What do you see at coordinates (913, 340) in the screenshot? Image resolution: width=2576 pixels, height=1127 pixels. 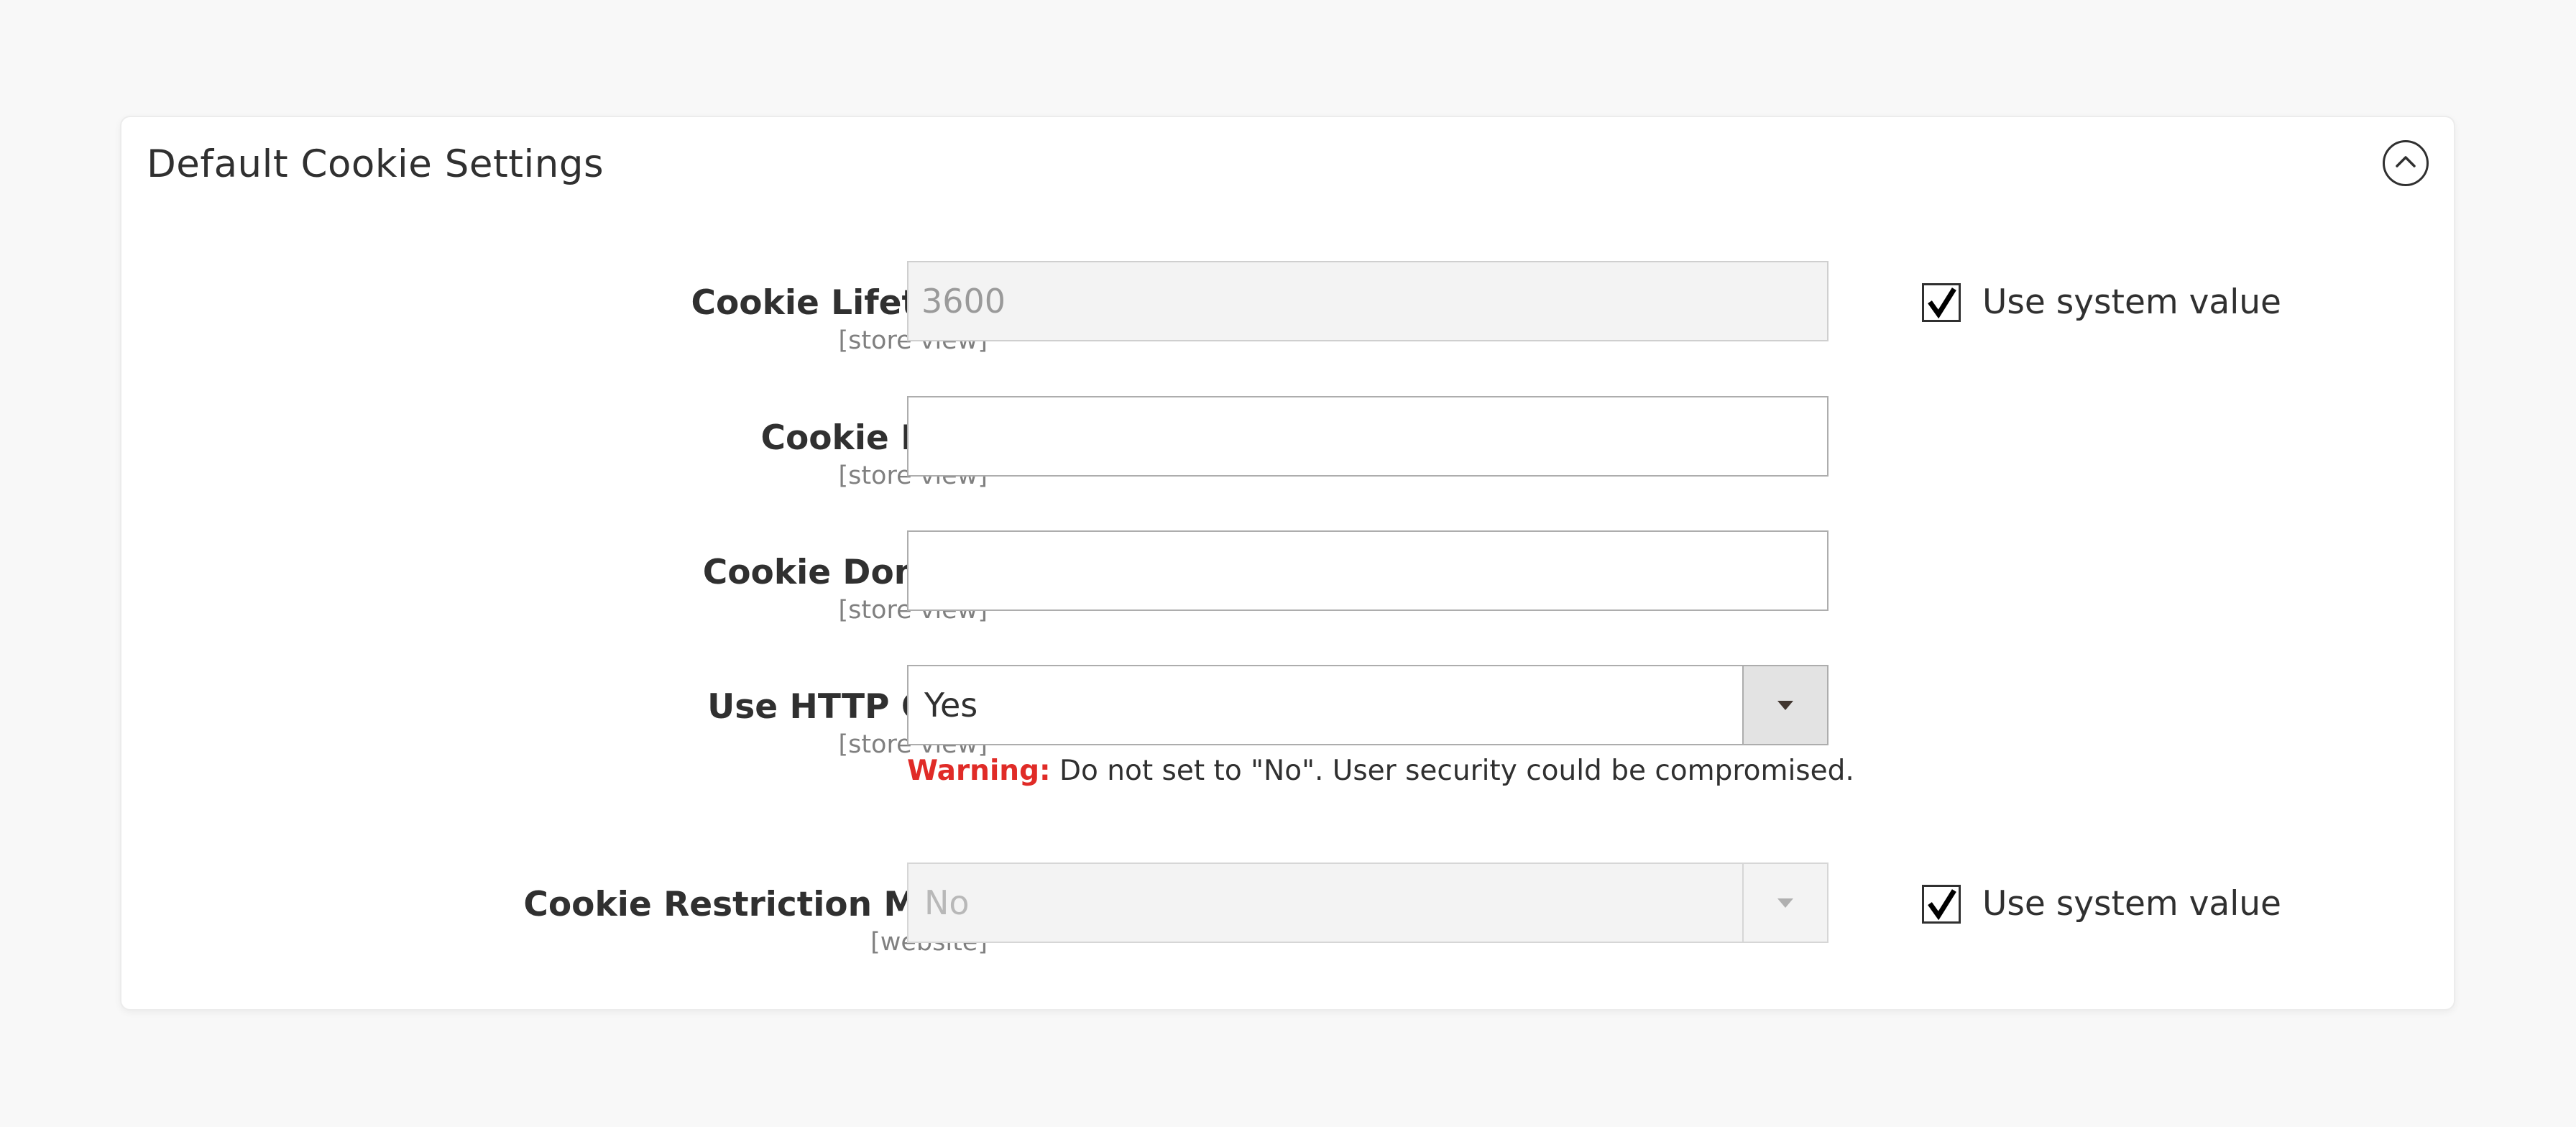 I see `cookie-lifetime-scope: [store view]` at bounding box center [913, 340].